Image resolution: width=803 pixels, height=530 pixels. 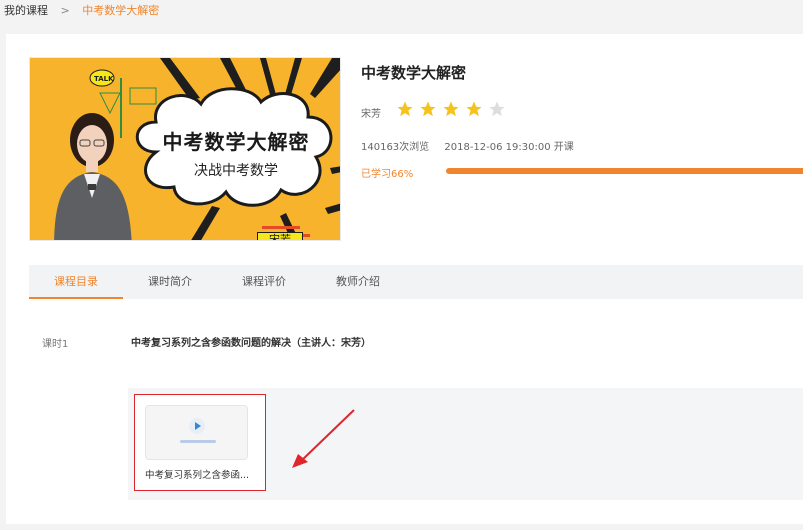 I want to click on breadcrumb-current: 中考数学大解密, so click(x=121, y=10).